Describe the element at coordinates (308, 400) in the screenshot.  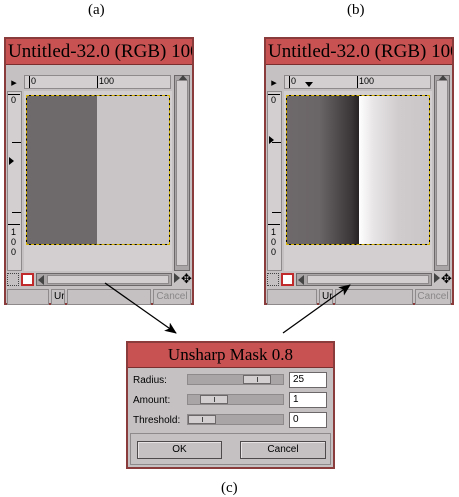
I see `amount-input: 1` at that location.